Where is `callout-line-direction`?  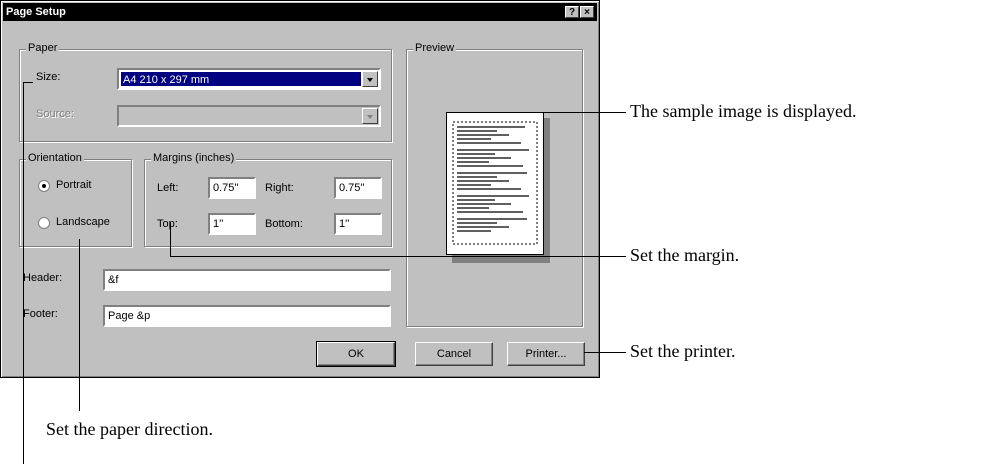
callout-line-direction is located at coordinates (79, 325).